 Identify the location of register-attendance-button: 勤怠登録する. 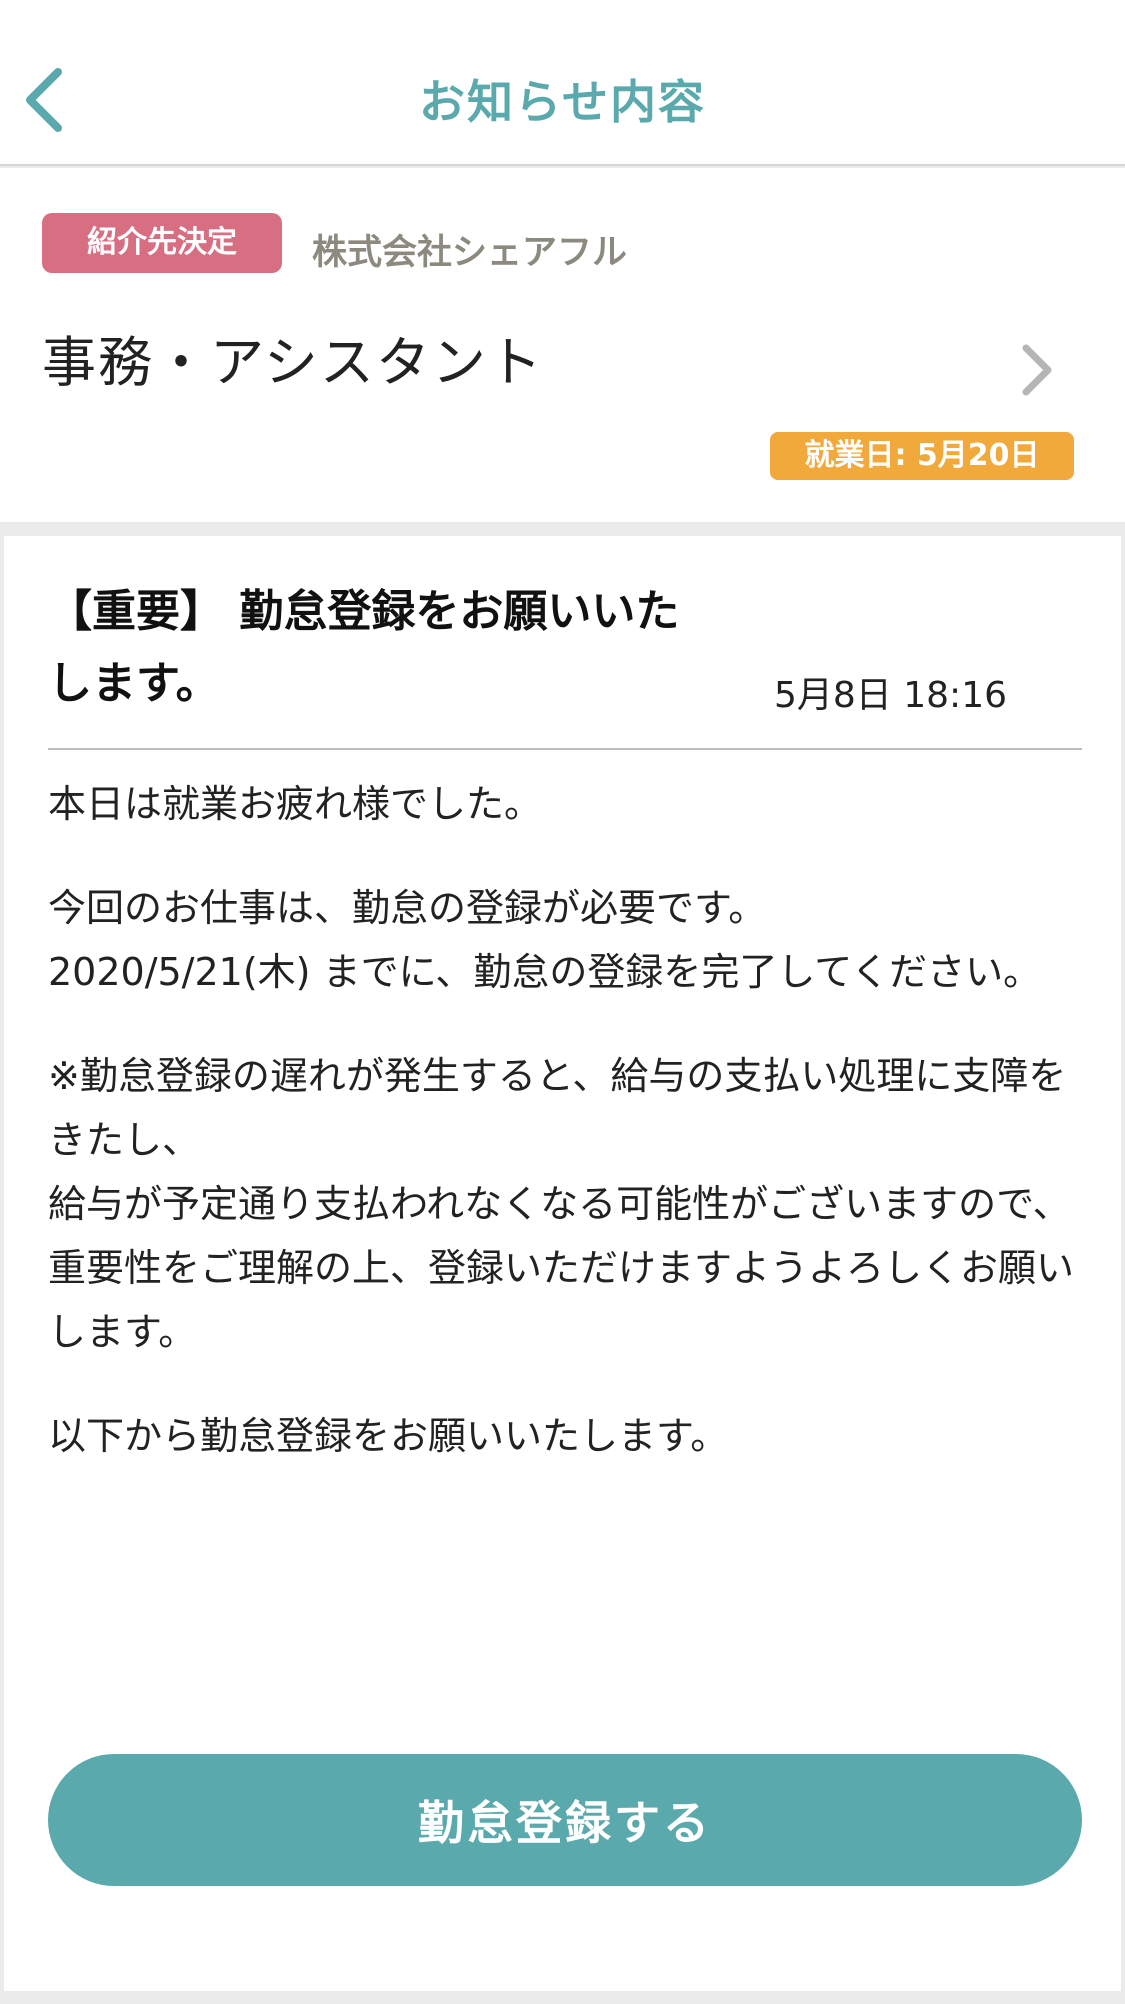
(565, 1820).